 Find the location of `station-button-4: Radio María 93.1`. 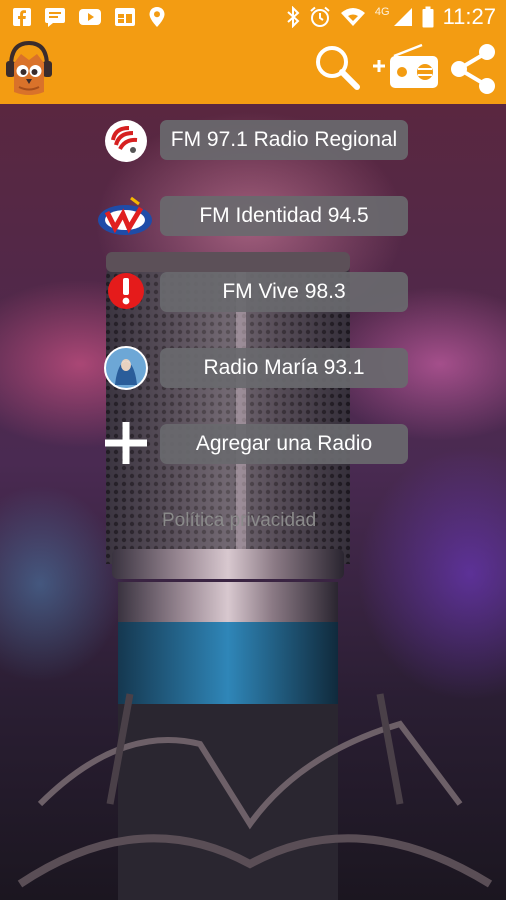

station-button-4: Radio María 93.1 is located at coordinates (284, 368).